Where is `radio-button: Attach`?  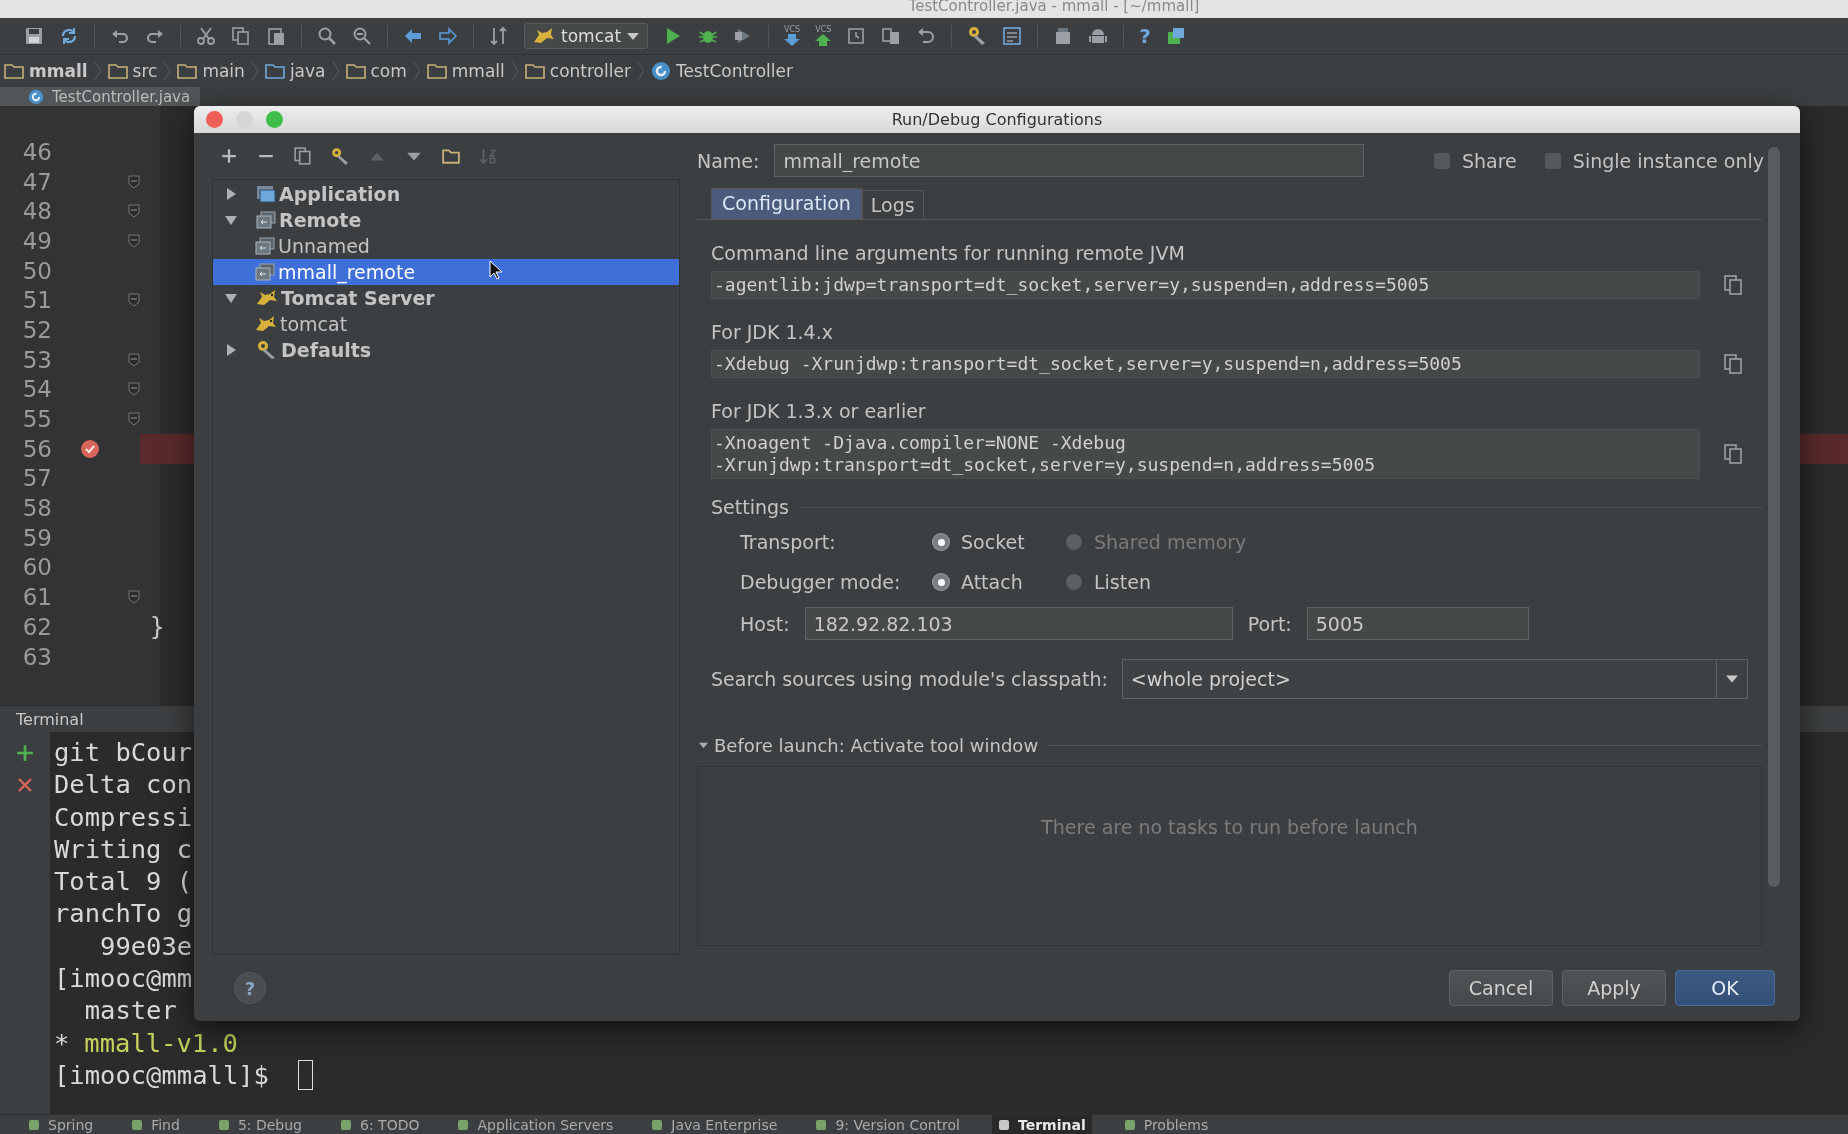 radio-button: Attach is located at coordinates (999, 582).